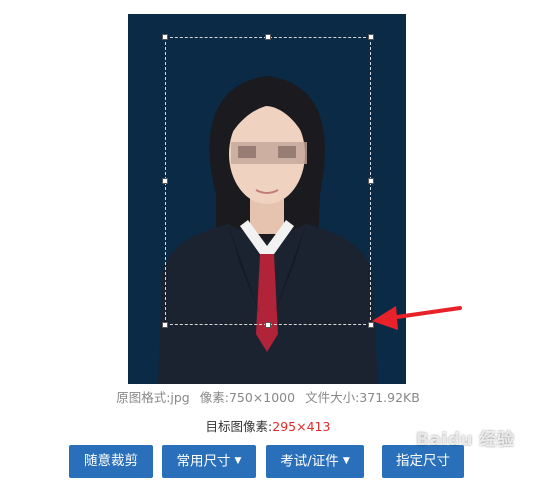 The width and height of the screenshot is (536, 481). I want to click on common-sizes-dropdown: 常用尺寸 ▼, so click(209, 461).